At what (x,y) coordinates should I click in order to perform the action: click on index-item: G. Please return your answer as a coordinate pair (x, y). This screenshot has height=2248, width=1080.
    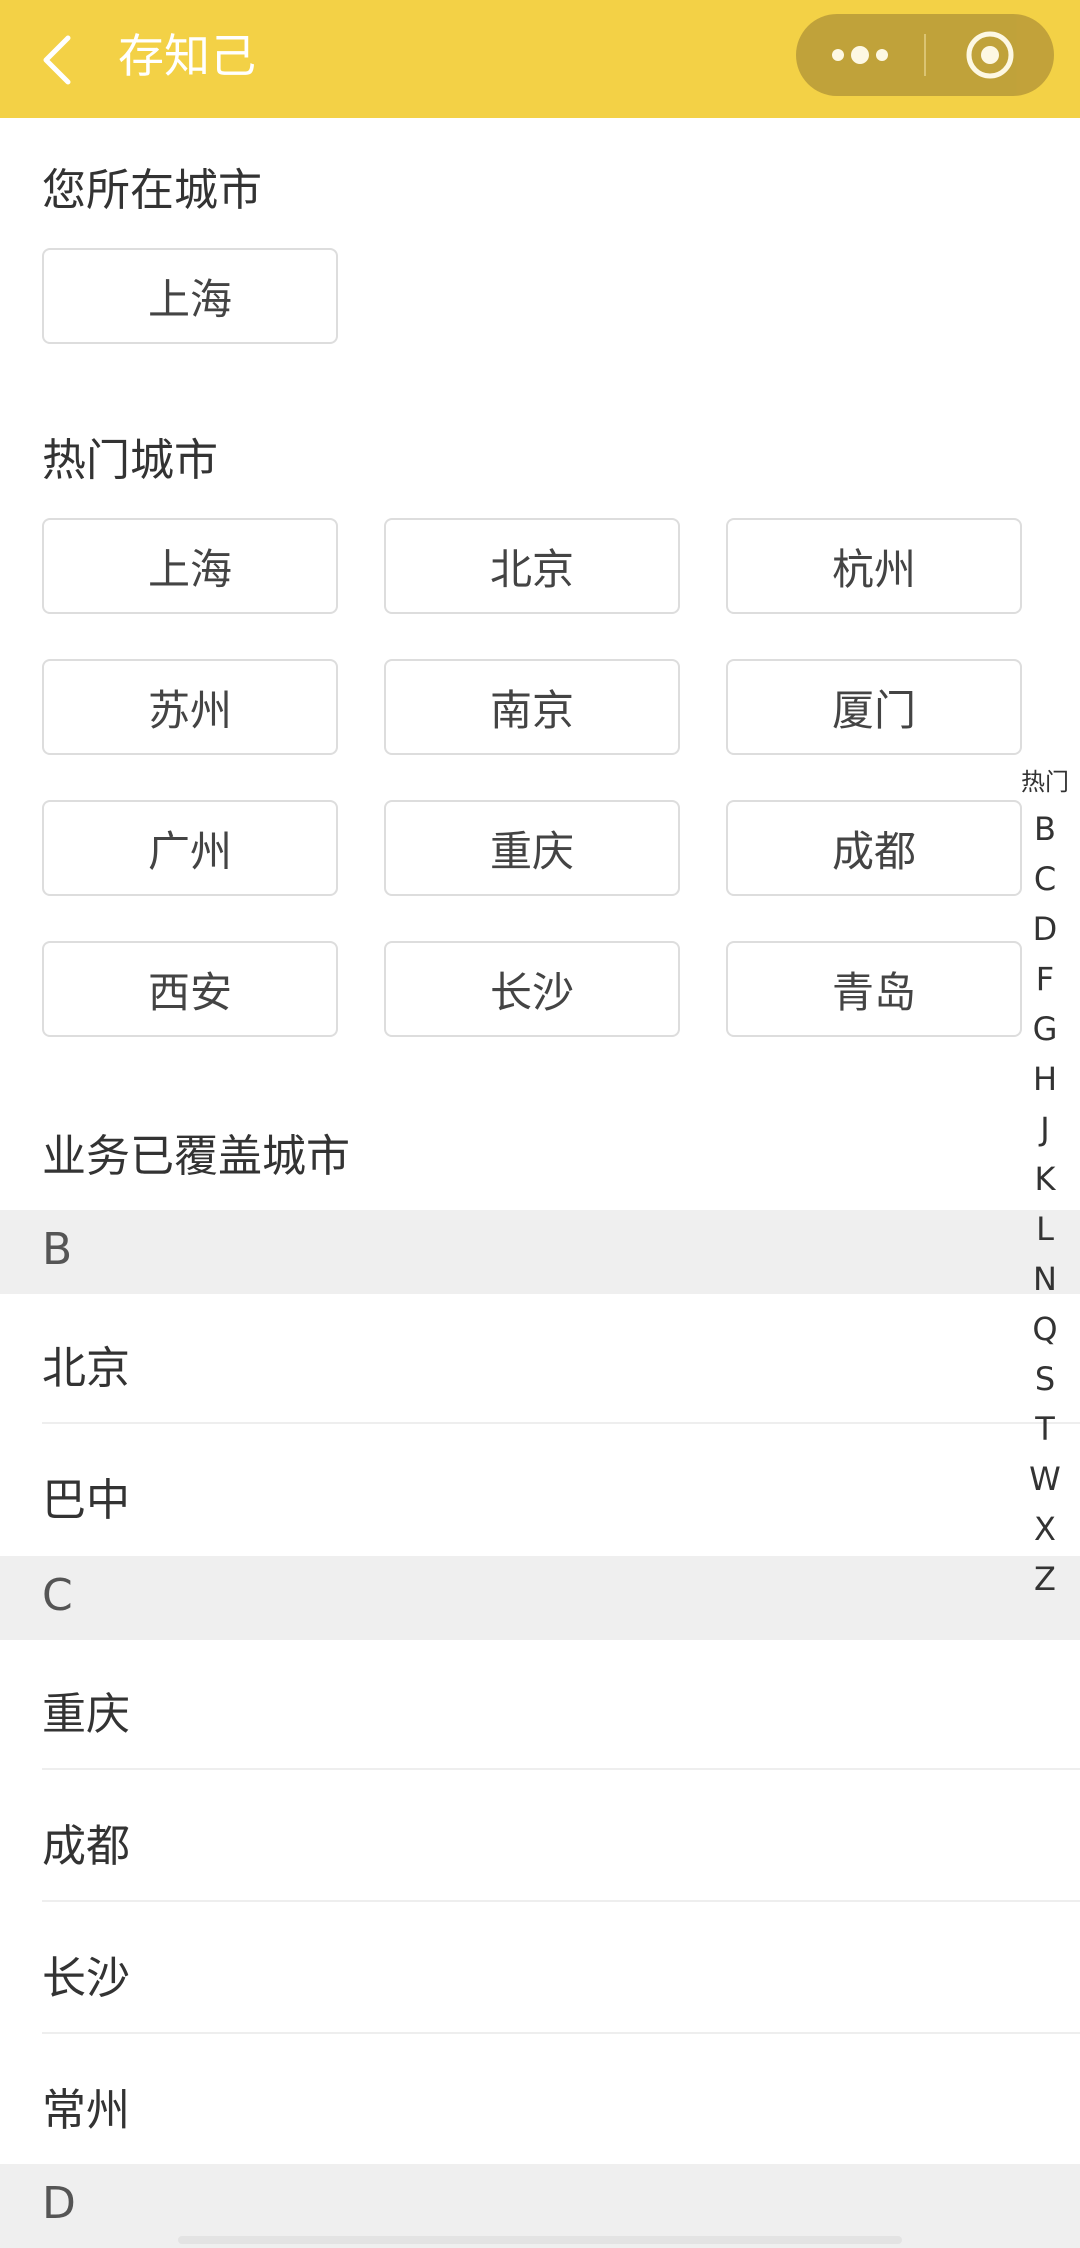
    Looking at the image, I should click on (1045, 1029).